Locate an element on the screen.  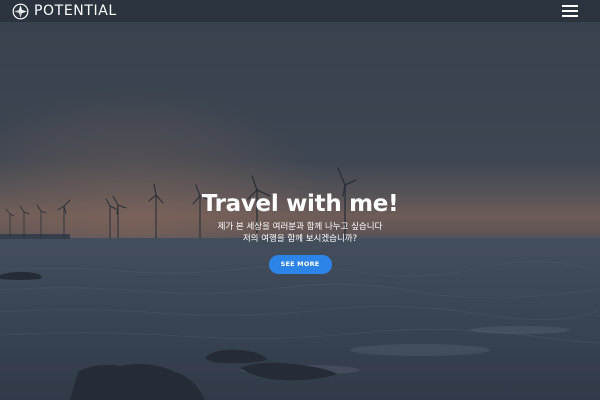
menu-bar-bottom is located at coordinates (570, 16).